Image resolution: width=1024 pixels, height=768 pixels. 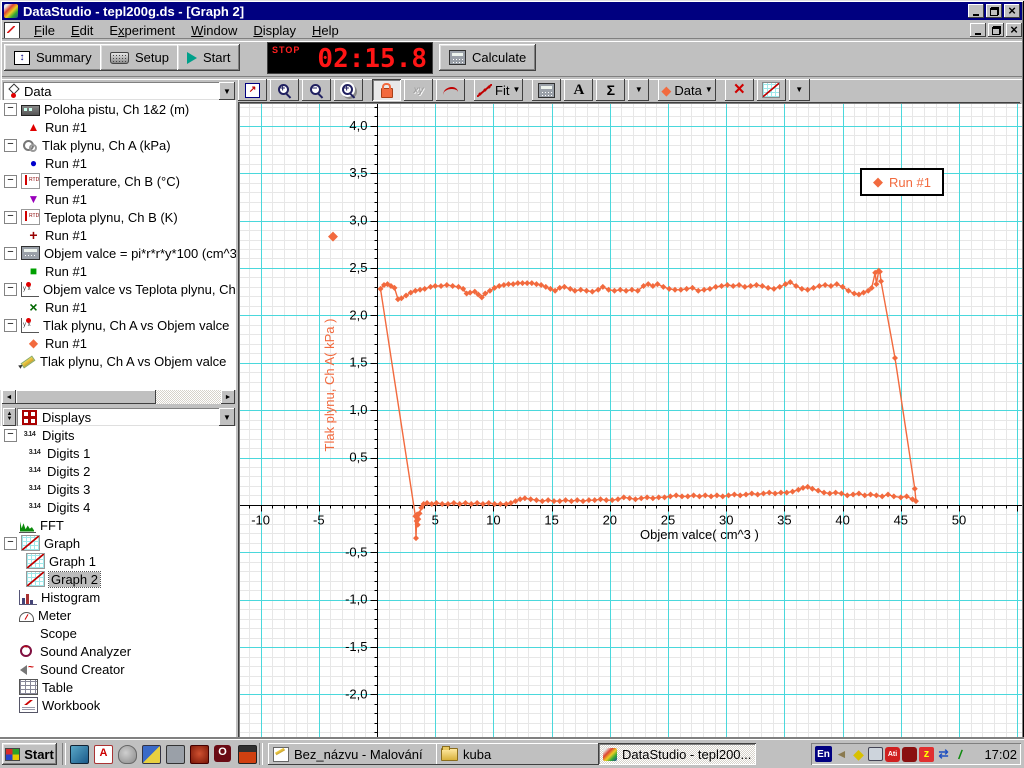 What do you see at coordinates (118, 543) in the screenshot?
I see `display-item: − Graph` at bounding box center [118, 543].